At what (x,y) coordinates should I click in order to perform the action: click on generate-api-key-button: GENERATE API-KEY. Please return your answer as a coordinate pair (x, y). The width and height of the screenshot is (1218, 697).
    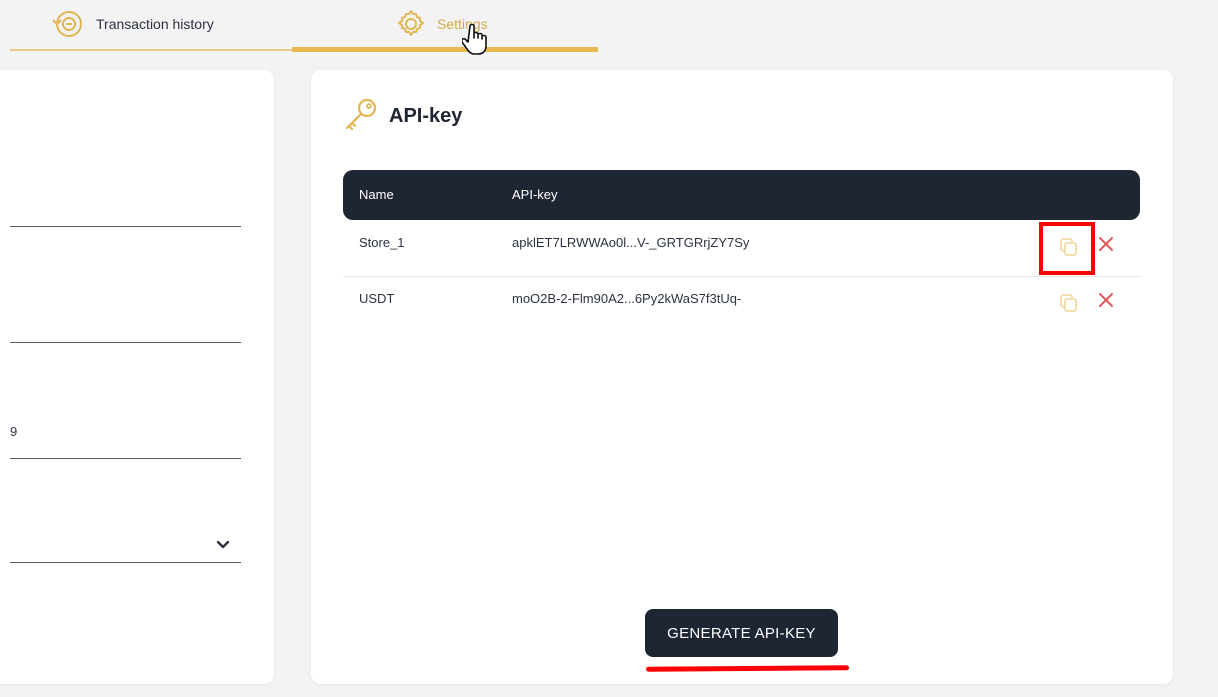
    Looking at the image, I should click on (741, 633).